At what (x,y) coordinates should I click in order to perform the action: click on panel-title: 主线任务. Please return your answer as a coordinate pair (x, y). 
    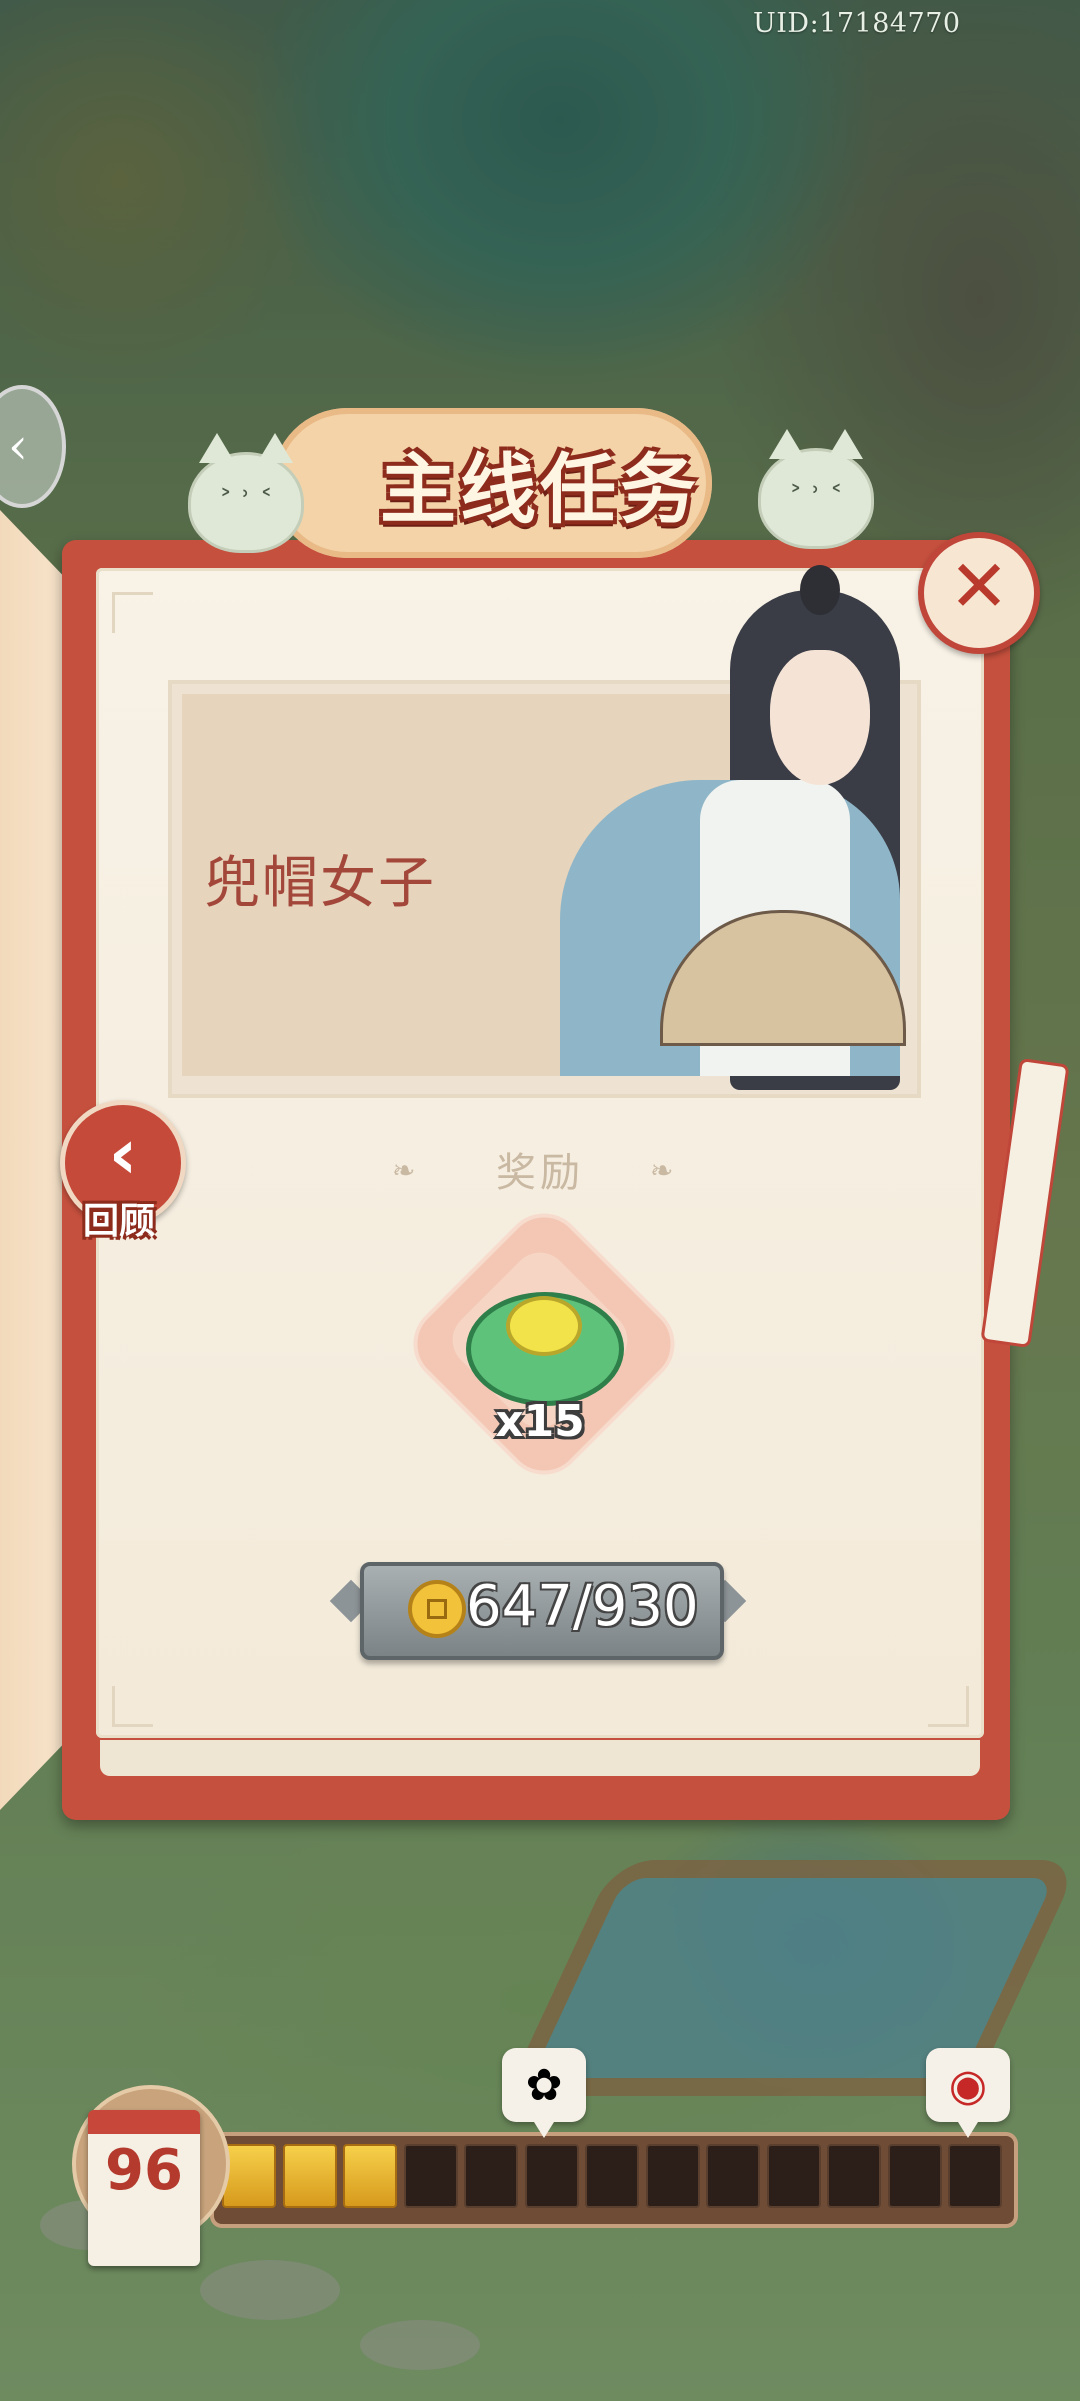
    Looking at the image, I should click on (540, 489).